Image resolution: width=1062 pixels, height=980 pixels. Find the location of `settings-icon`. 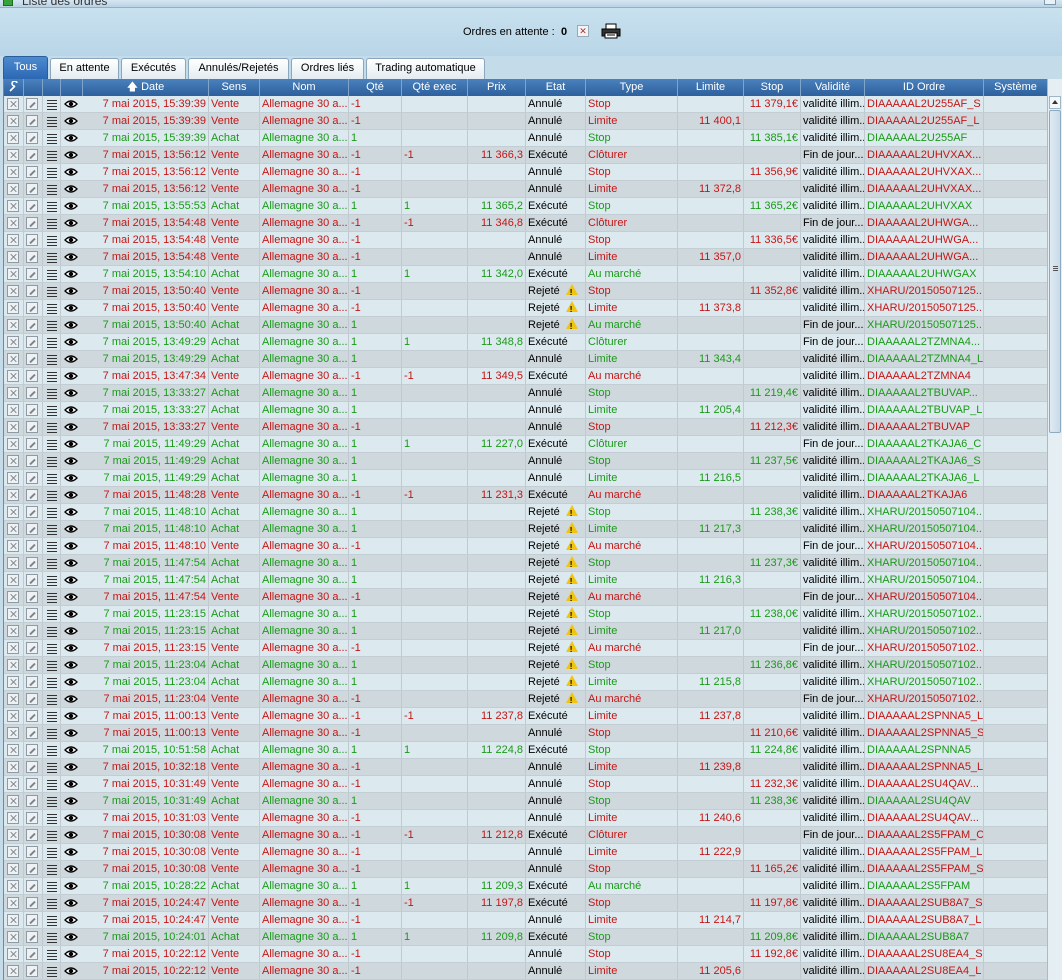

settings-icon is located at coordinates (14, 87).